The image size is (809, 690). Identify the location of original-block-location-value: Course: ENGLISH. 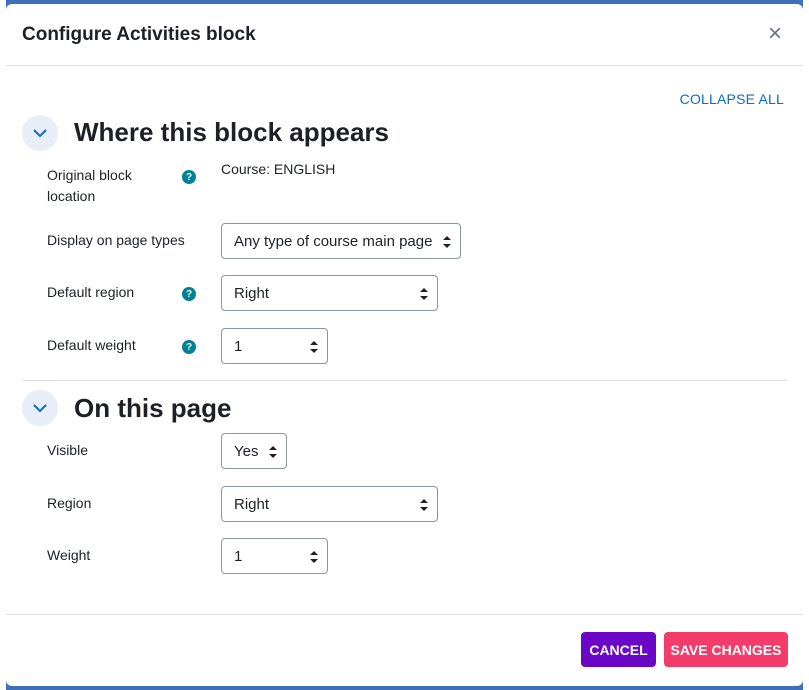
(278, 169).